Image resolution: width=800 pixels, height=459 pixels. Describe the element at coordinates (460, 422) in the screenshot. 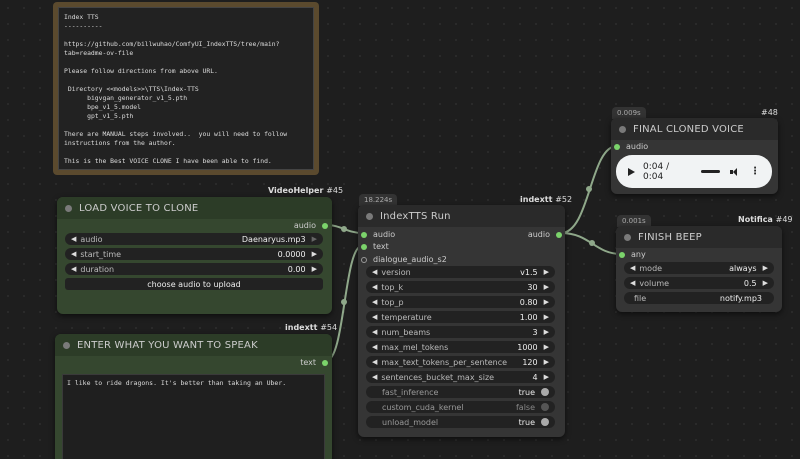

I see `unload-model-toggle: unload_model true` at that location.